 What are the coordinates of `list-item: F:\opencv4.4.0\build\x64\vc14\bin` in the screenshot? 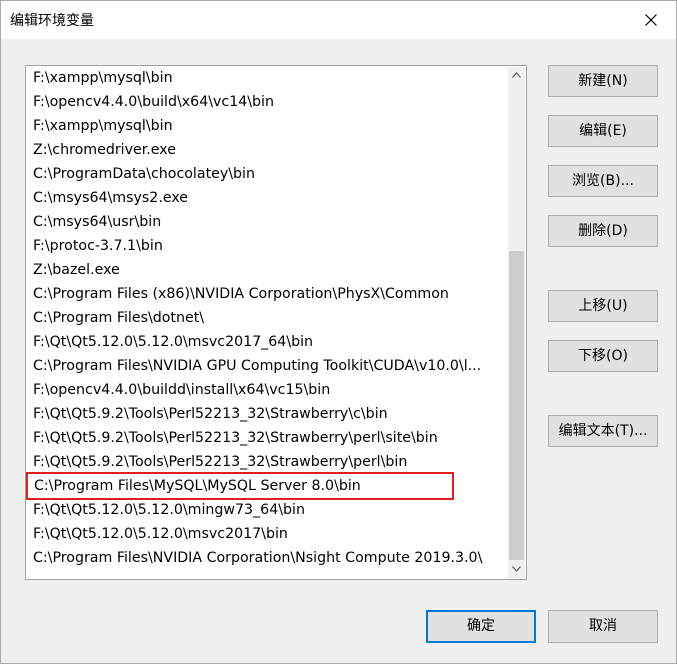 It's located at (271, 102).